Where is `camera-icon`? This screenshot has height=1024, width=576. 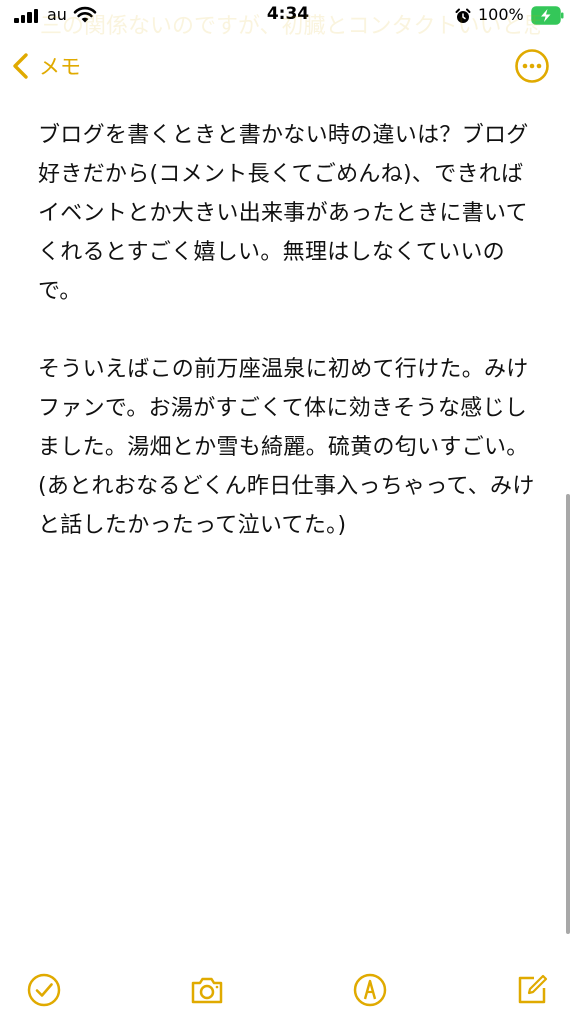 camera-icon is located at coordinates (207, 990).